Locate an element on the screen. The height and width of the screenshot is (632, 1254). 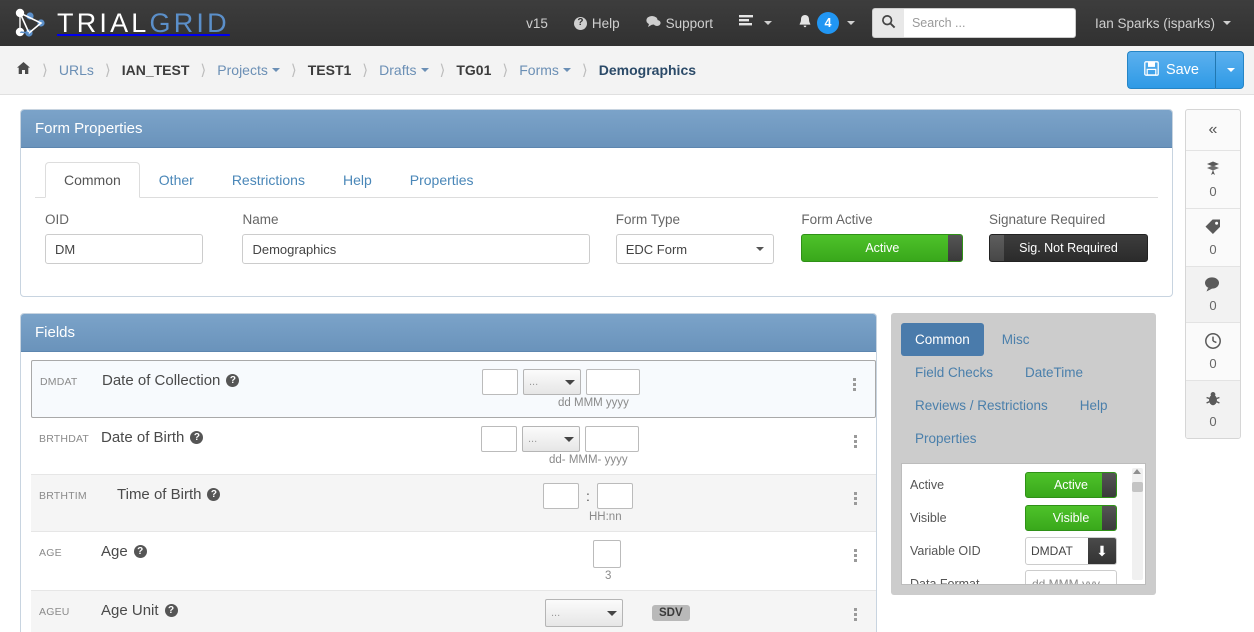
property-value: Visible is located at coordinates (1081, 518).